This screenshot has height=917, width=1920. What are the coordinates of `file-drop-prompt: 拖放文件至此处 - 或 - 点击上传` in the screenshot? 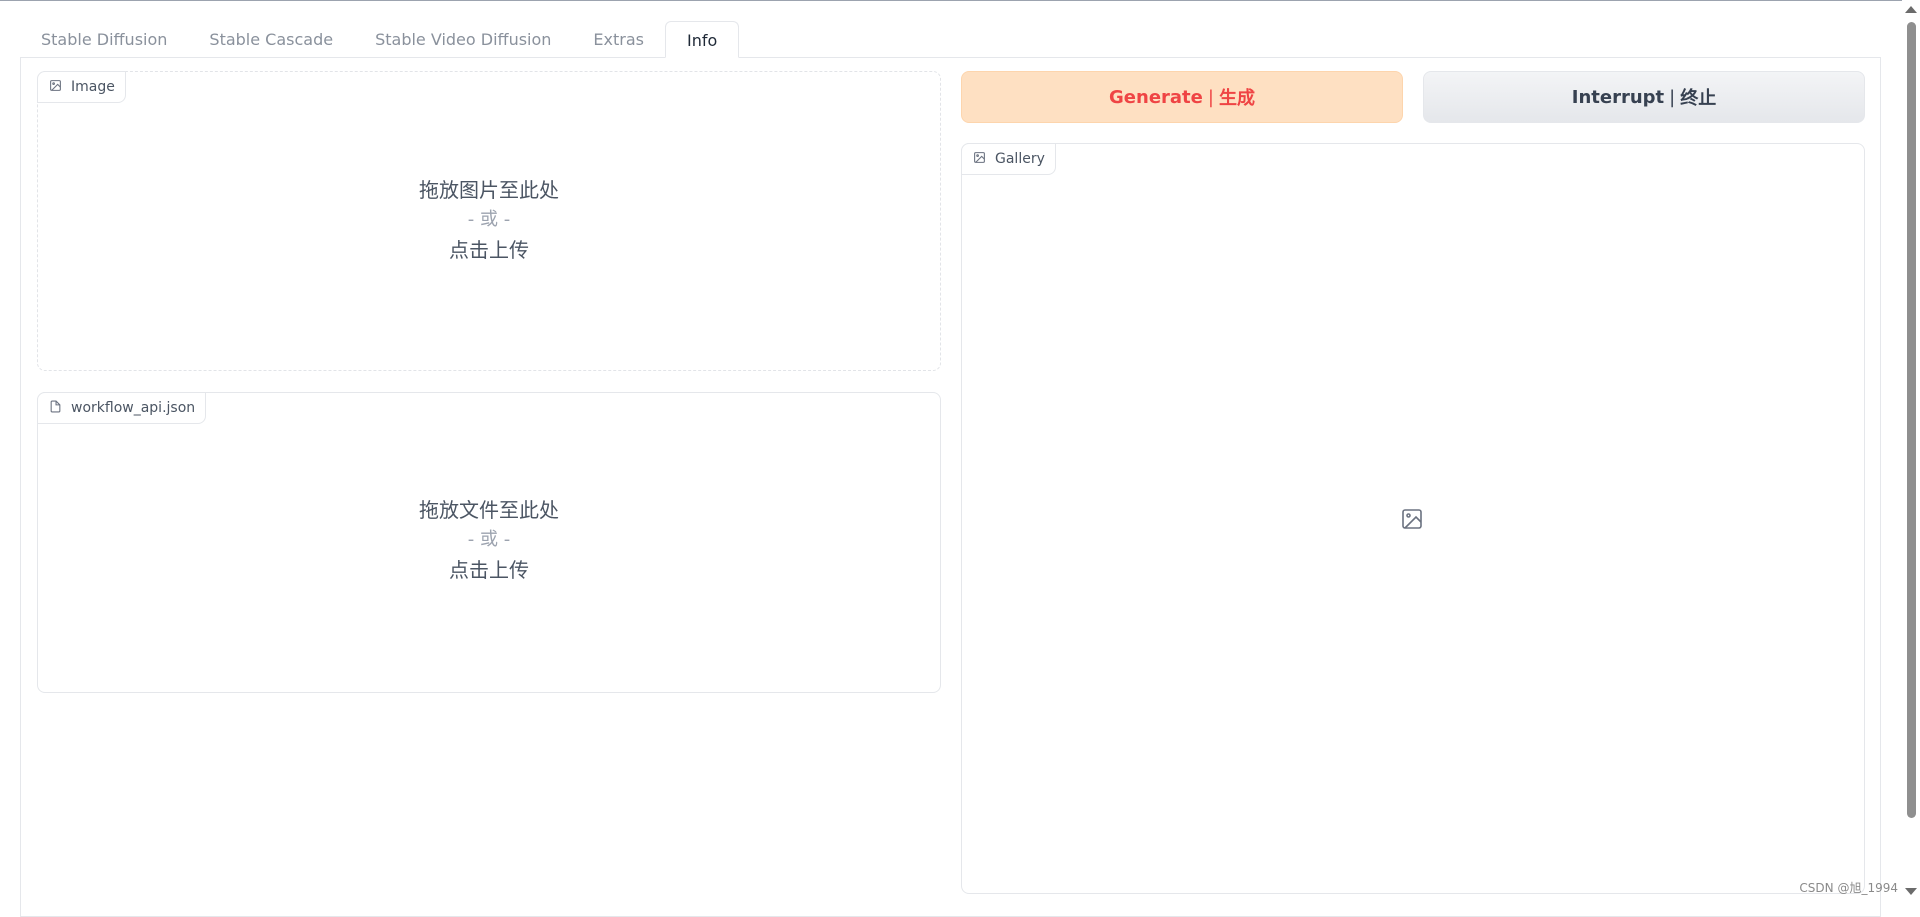 It's located at (489, 540).